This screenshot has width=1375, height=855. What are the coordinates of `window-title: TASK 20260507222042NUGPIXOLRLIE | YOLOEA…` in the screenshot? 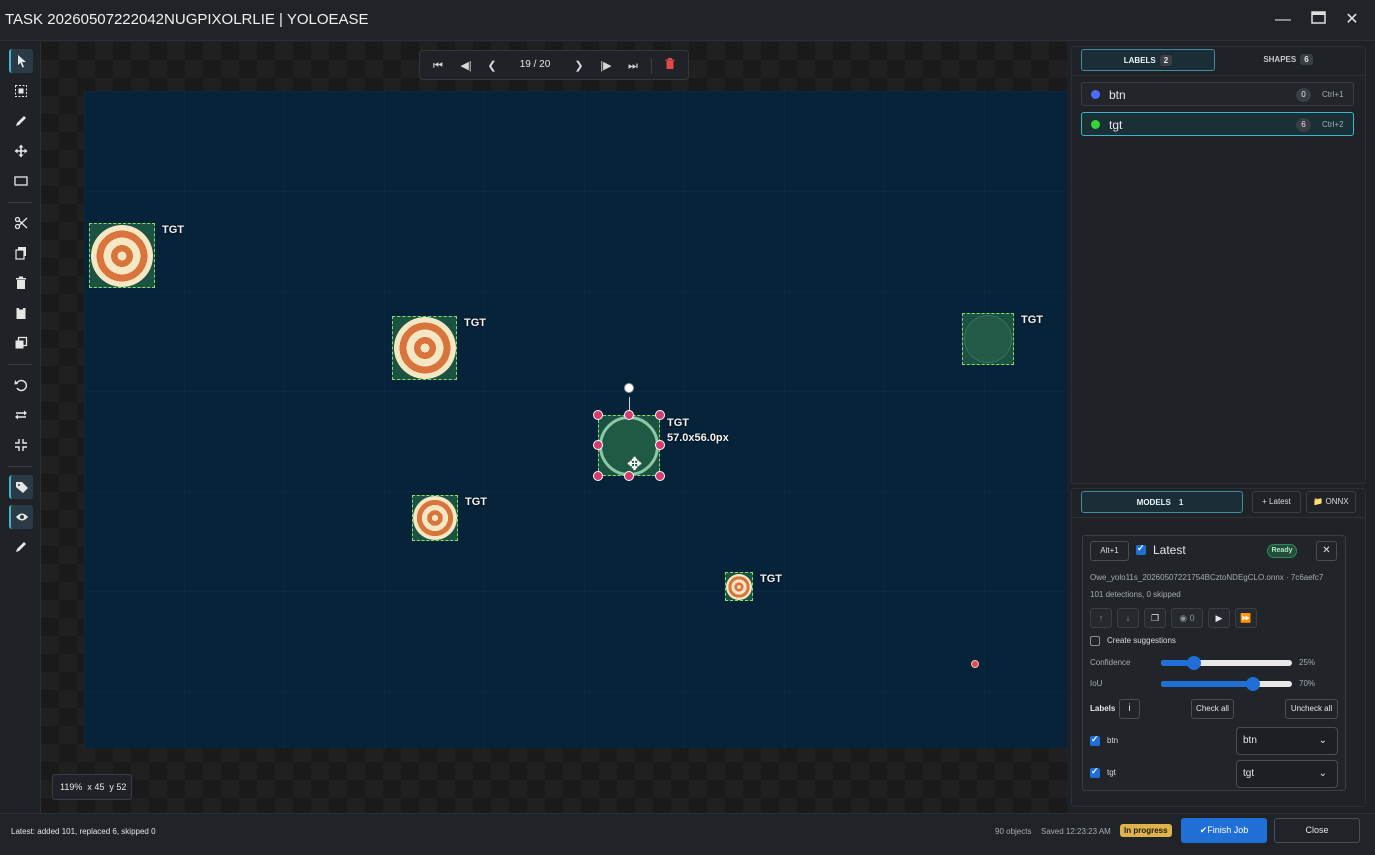 It's located at (187, 19).